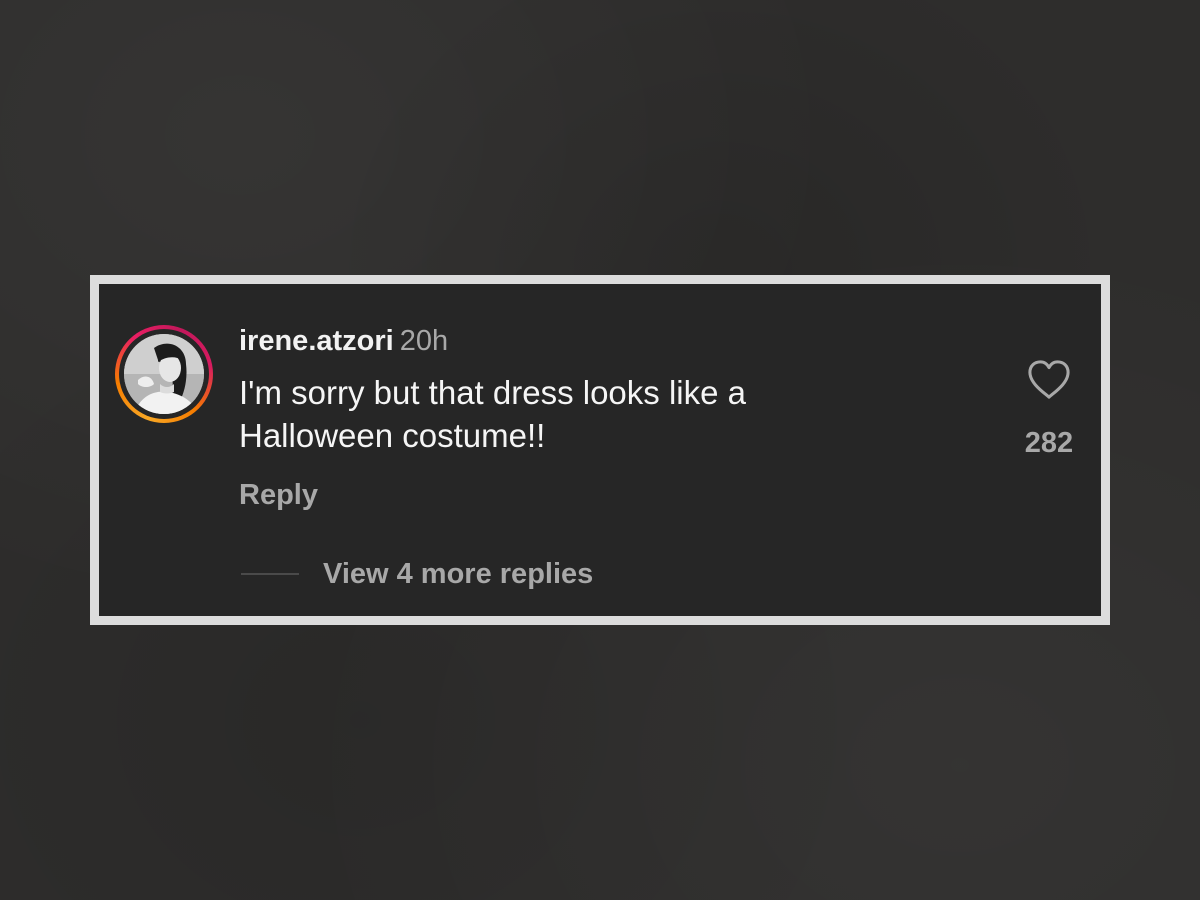  I want to click on heart-outline-icon, so click(1049, 380).